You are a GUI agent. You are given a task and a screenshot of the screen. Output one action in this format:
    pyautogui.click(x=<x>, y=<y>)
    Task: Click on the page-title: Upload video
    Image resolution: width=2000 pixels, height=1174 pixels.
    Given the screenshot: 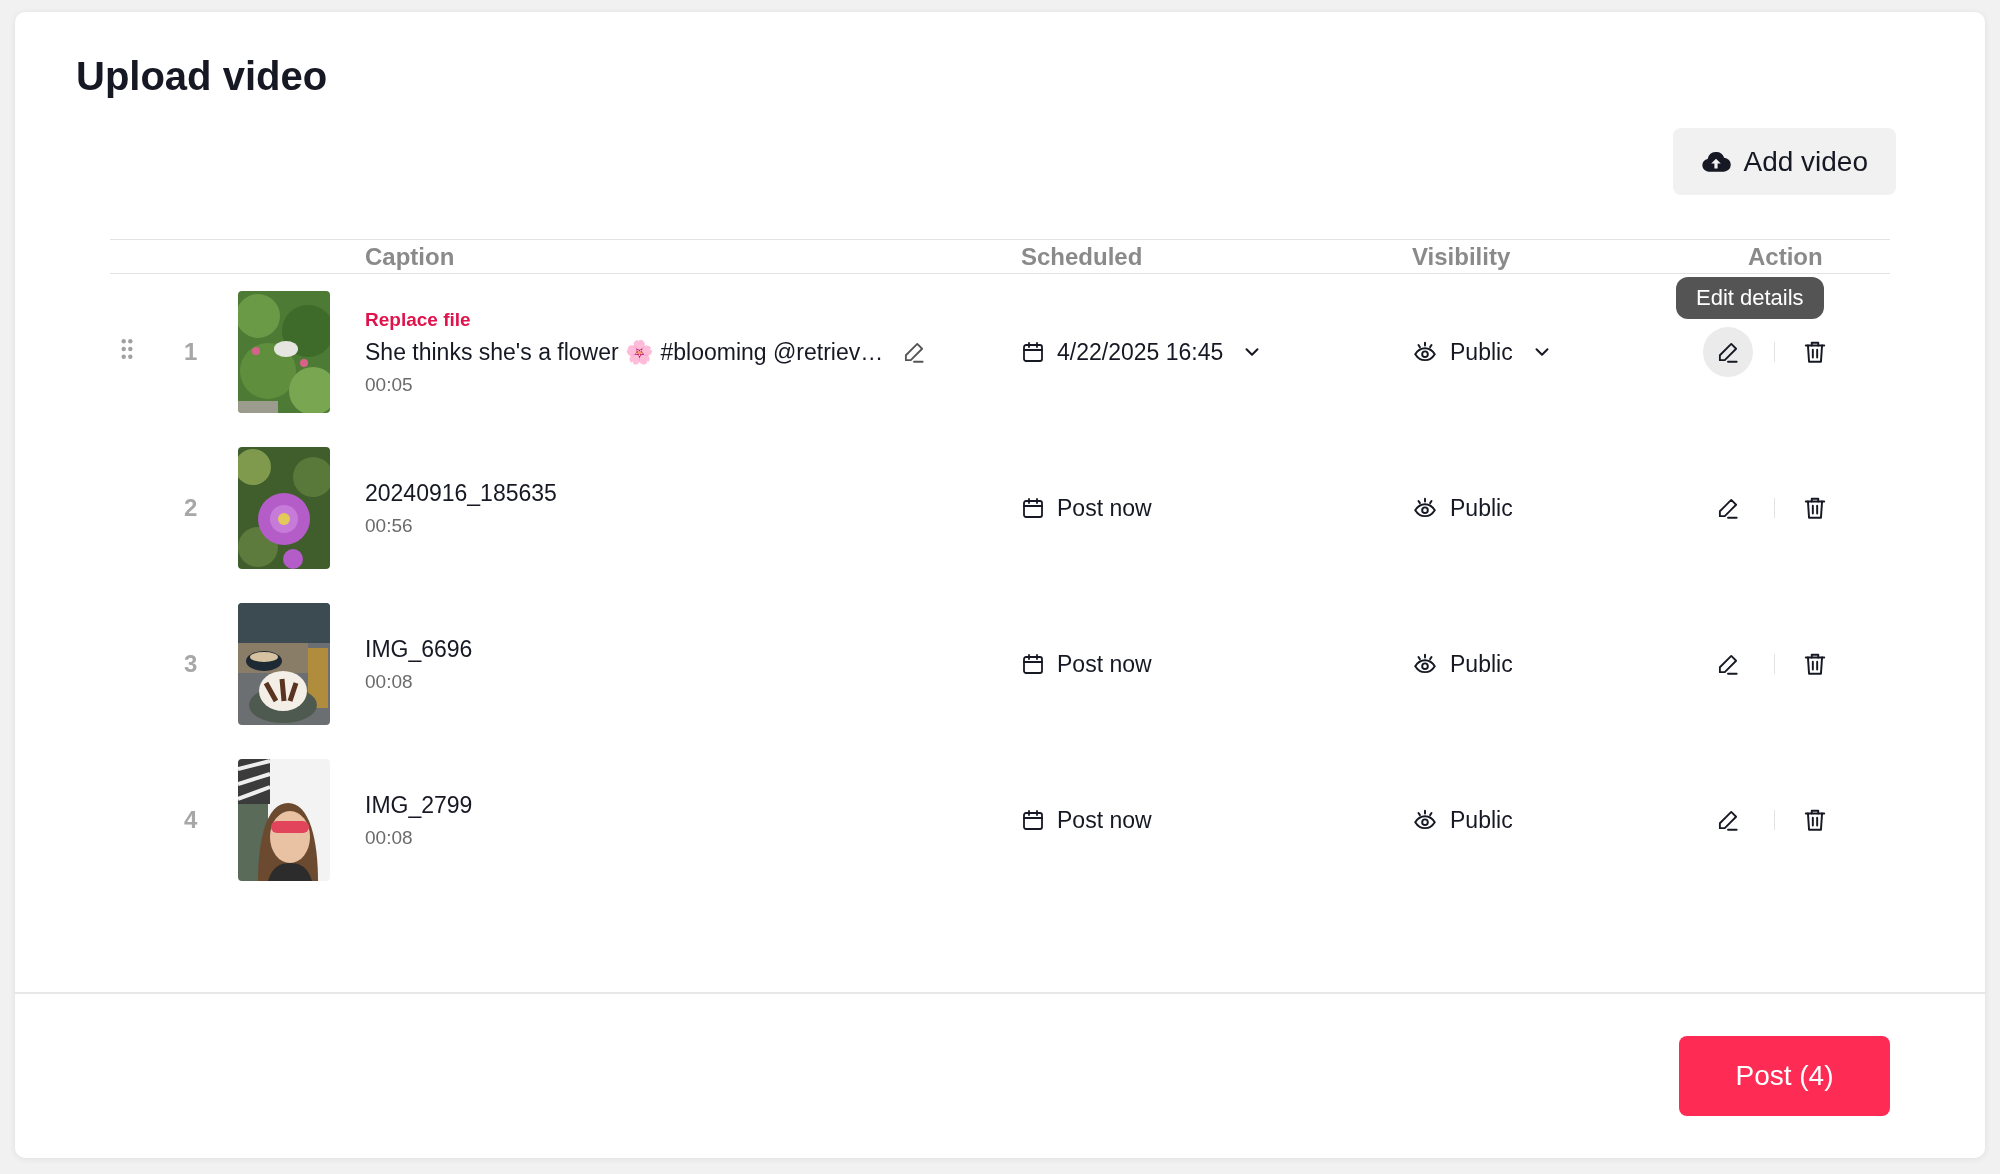 What is the action you would take?
    pyautogui.click(x=202, y=76)
    